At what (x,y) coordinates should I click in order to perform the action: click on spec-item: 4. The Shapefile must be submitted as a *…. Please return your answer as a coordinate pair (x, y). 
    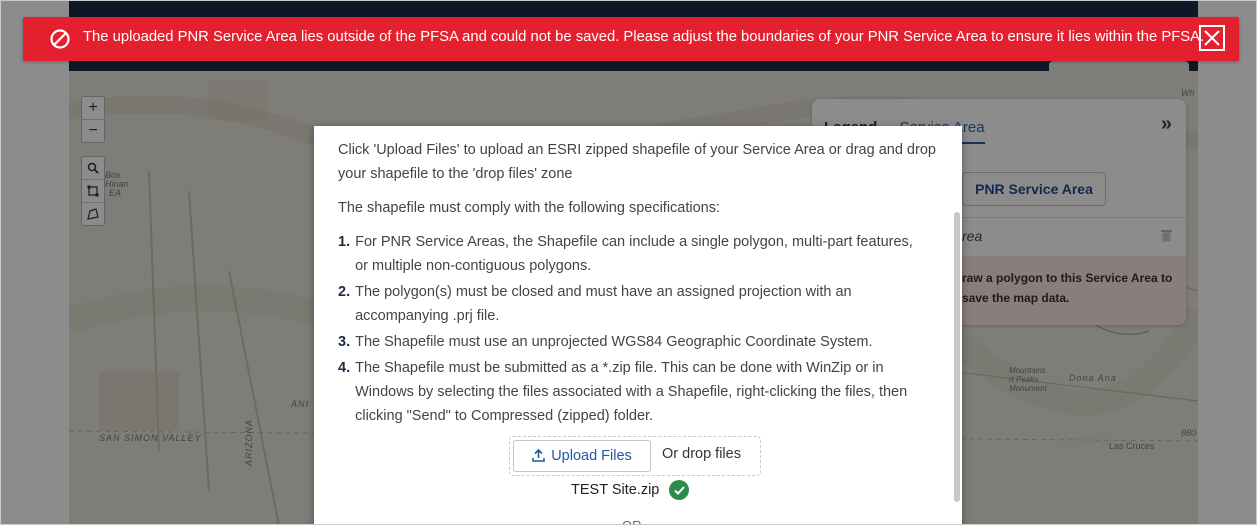
    Looking at the image, I should click on (633, 392).